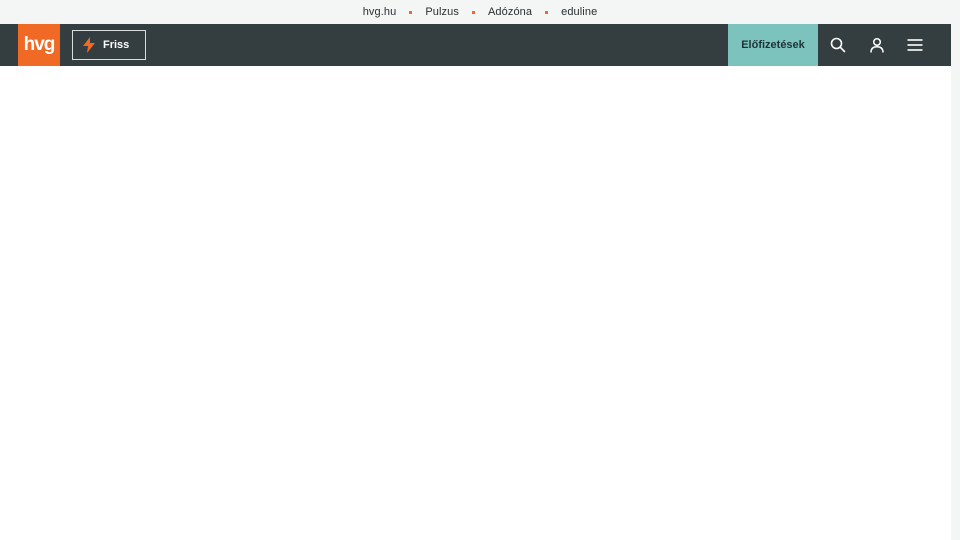 The height and width of the screenshot is (540, 960). Describe the element at coordinates (116, 45) in the screenshot. I see `friss-label: Friss` at that location.